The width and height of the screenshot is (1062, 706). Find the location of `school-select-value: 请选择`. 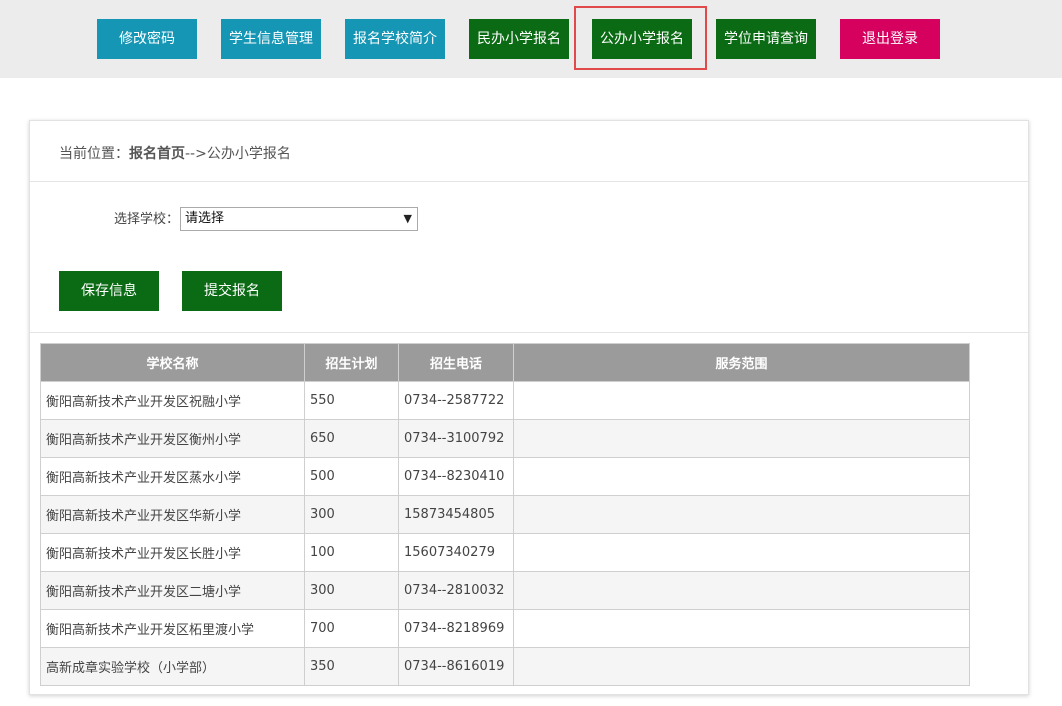

school-select-value: 请选择 is located at coordinates (205, 218).